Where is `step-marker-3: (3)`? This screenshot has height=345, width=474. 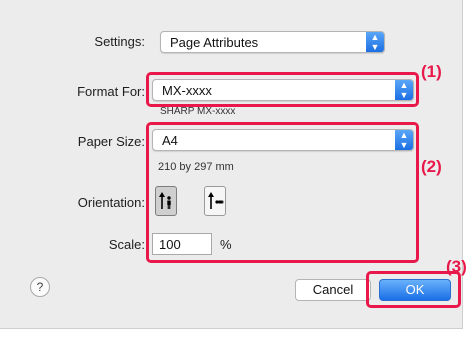 step-marker-3: (3) is located at coordinates (456, 266).